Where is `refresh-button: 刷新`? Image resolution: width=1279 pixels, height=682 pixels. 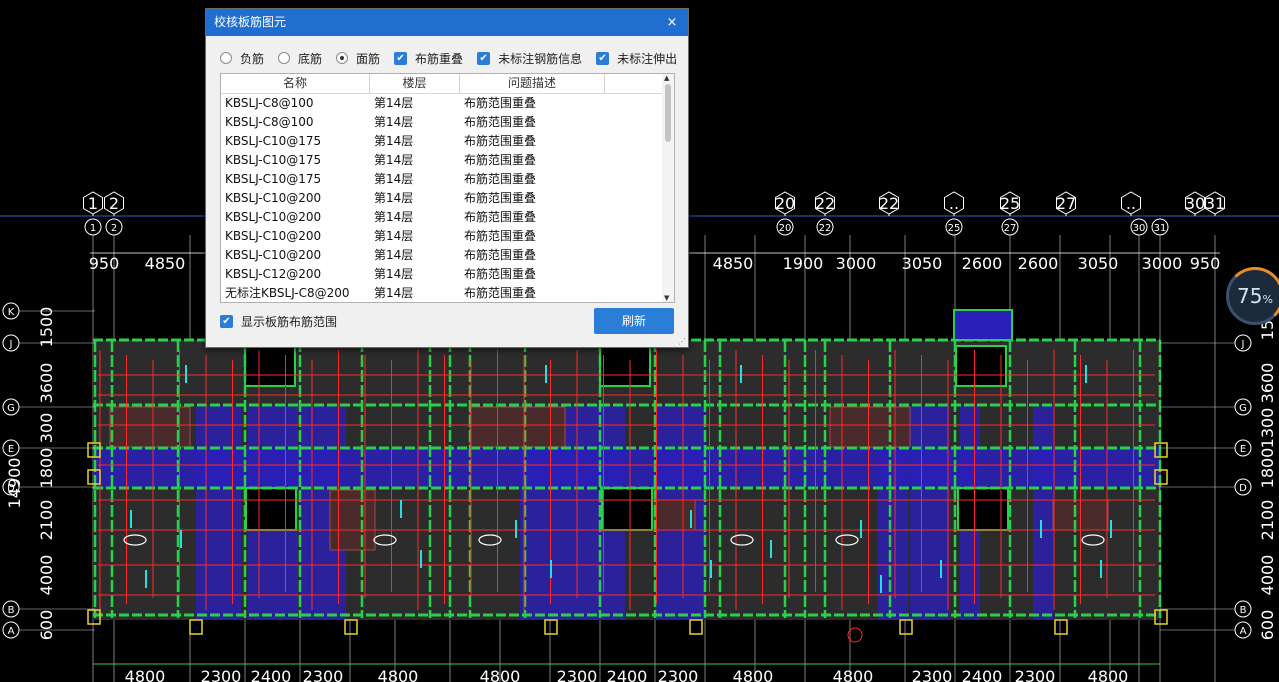 refresh-button: 刷新 is located at coordinates (634, 321).